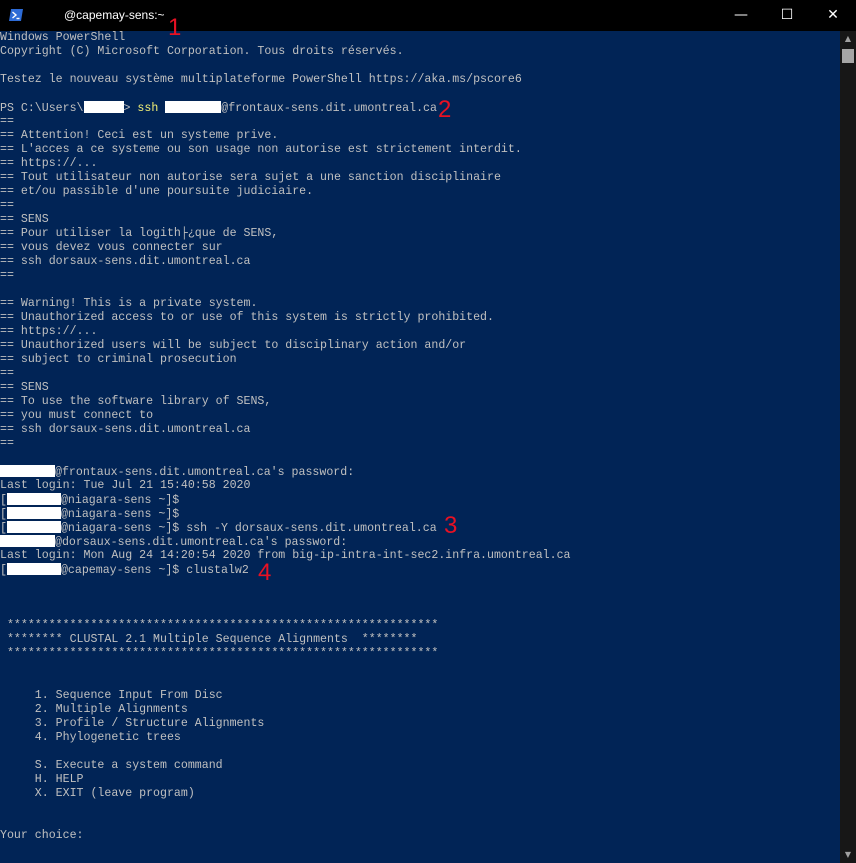 This screenshot has width=856, height=863. I want to click on terminal-line: == To use the software library of SENS,, so click(136, 401).